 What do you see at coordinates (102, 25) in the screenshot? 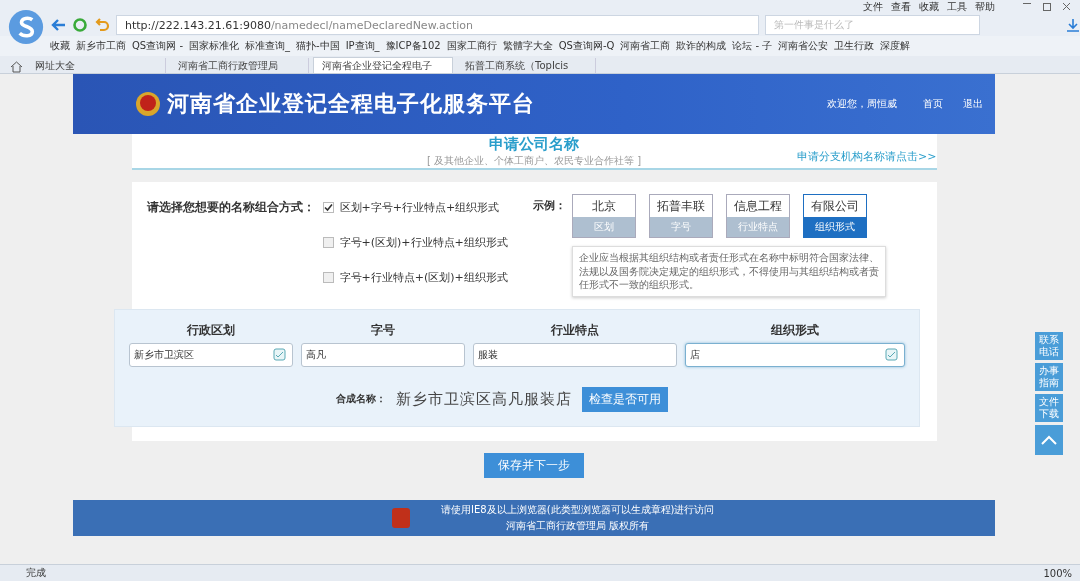
I see `undo-icon` at bounding box center [102, 25].